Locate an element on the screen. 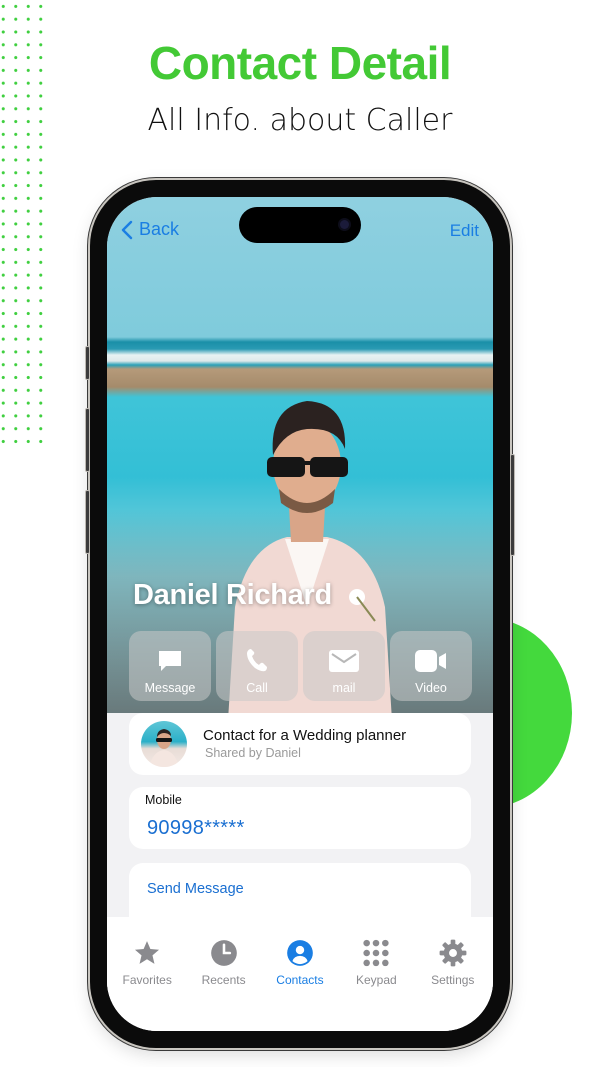  tab-keypad: Keypad is located at coordinates (376, 974).